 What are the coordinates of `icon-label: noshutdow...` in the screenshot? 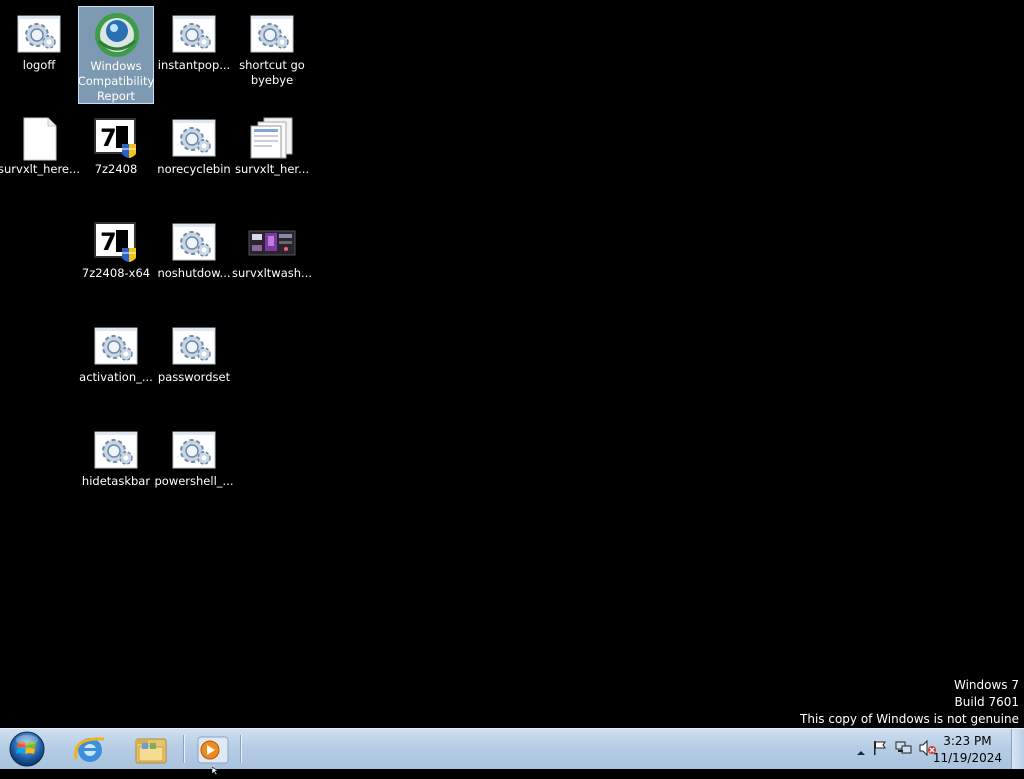 It's located at (194, 273).